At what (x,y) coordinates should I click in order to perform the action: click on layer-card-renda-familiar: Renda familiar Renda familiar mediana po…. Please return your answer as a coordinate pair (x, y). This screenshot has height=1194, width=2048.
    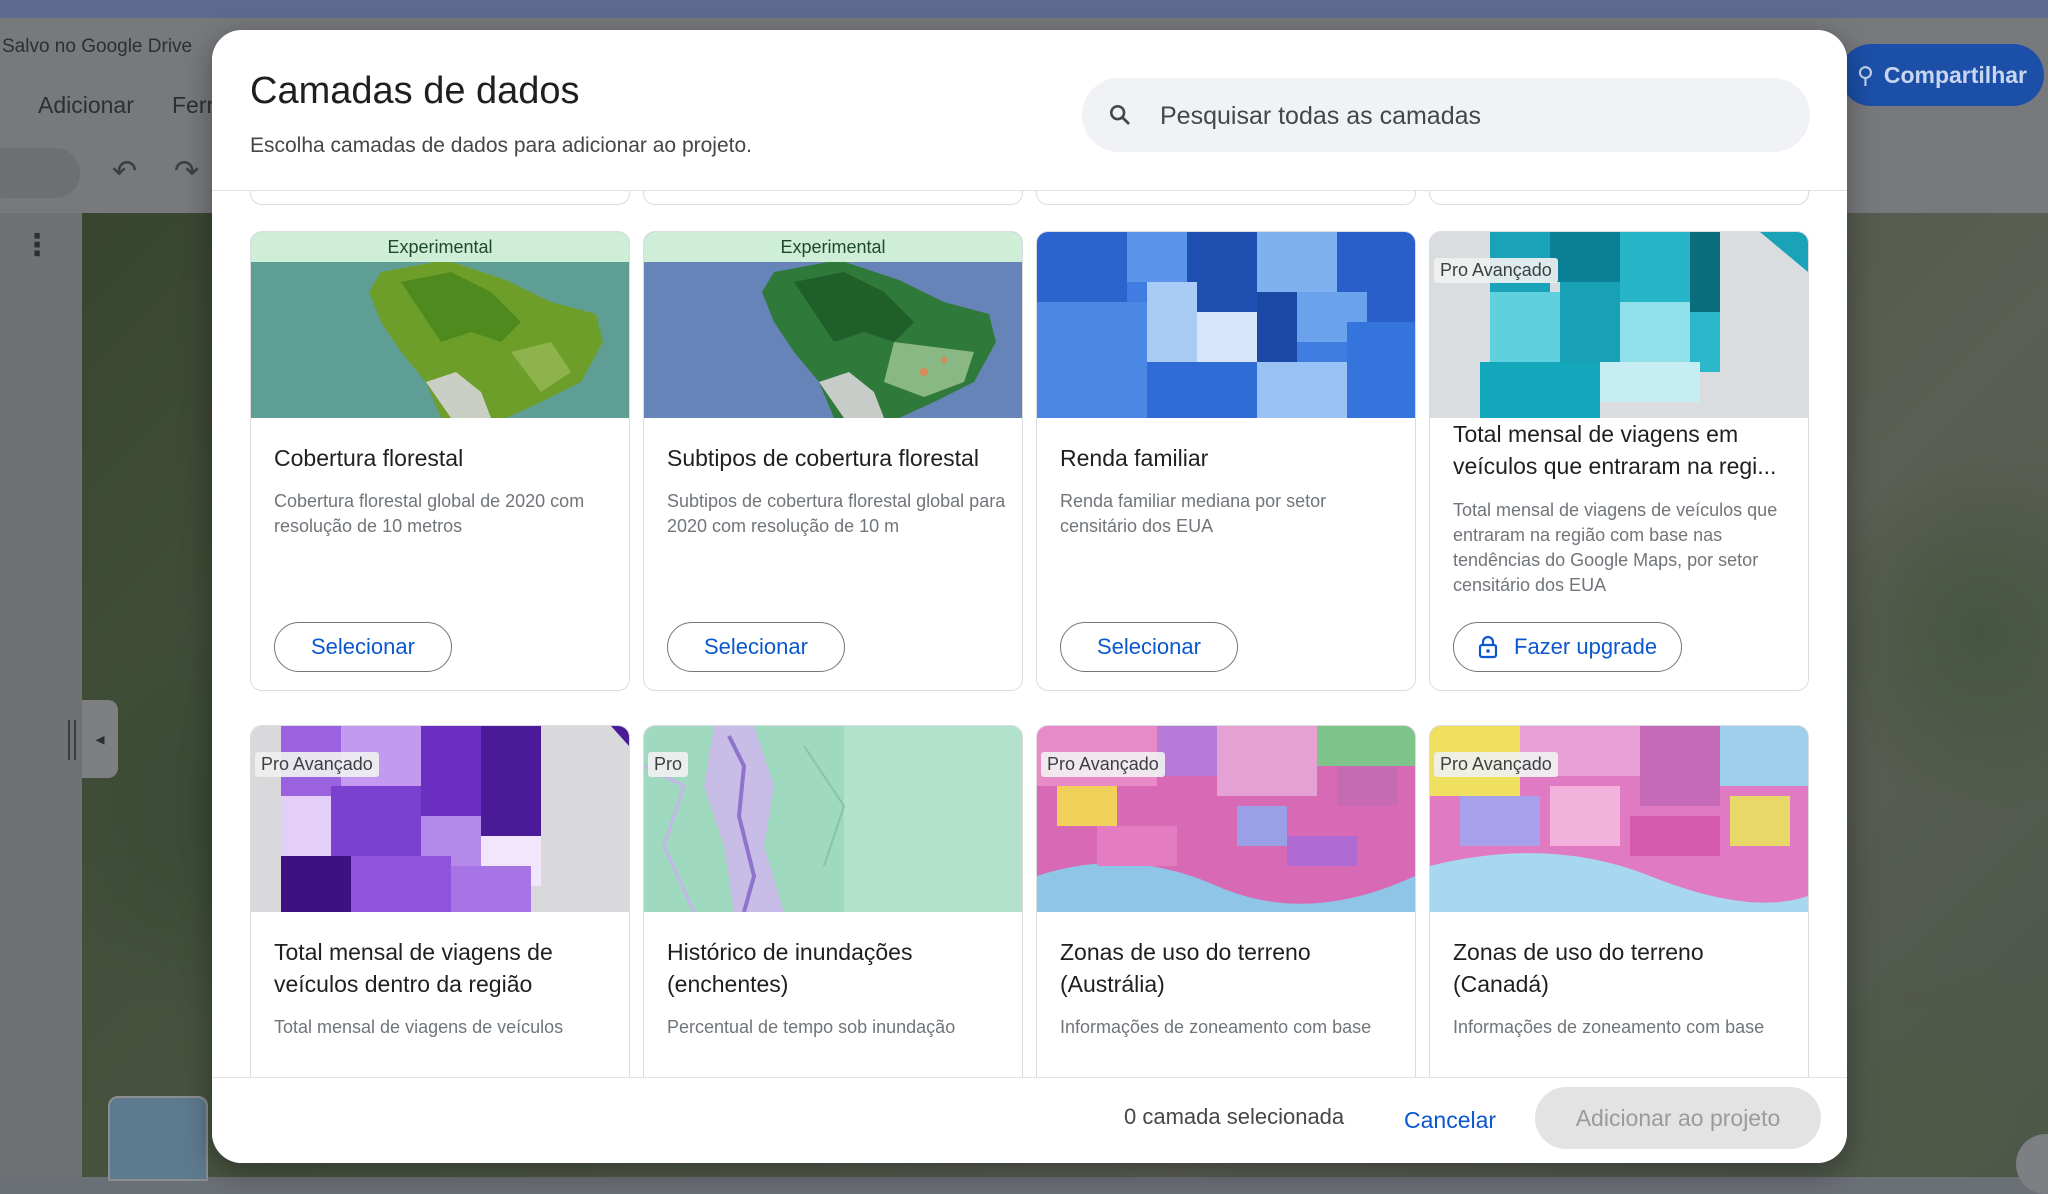
    Looking at the image, I should click on (1226, 461).